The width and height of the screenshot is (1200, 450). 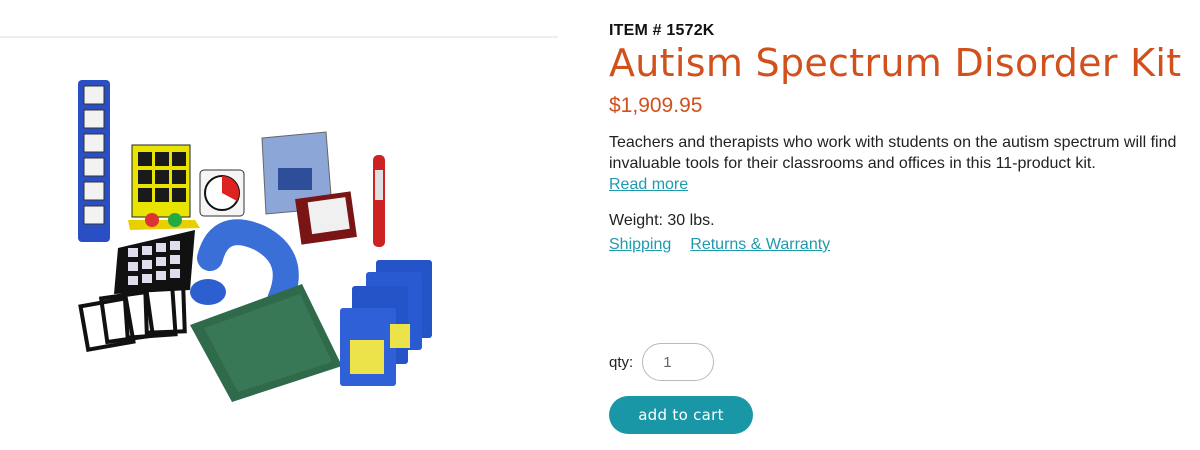 What do you see at coordinates (895, 63) in the screenshot?
I see `product-title: Autism Spectrum Disorder Kit` at bounding box center [895, 63].